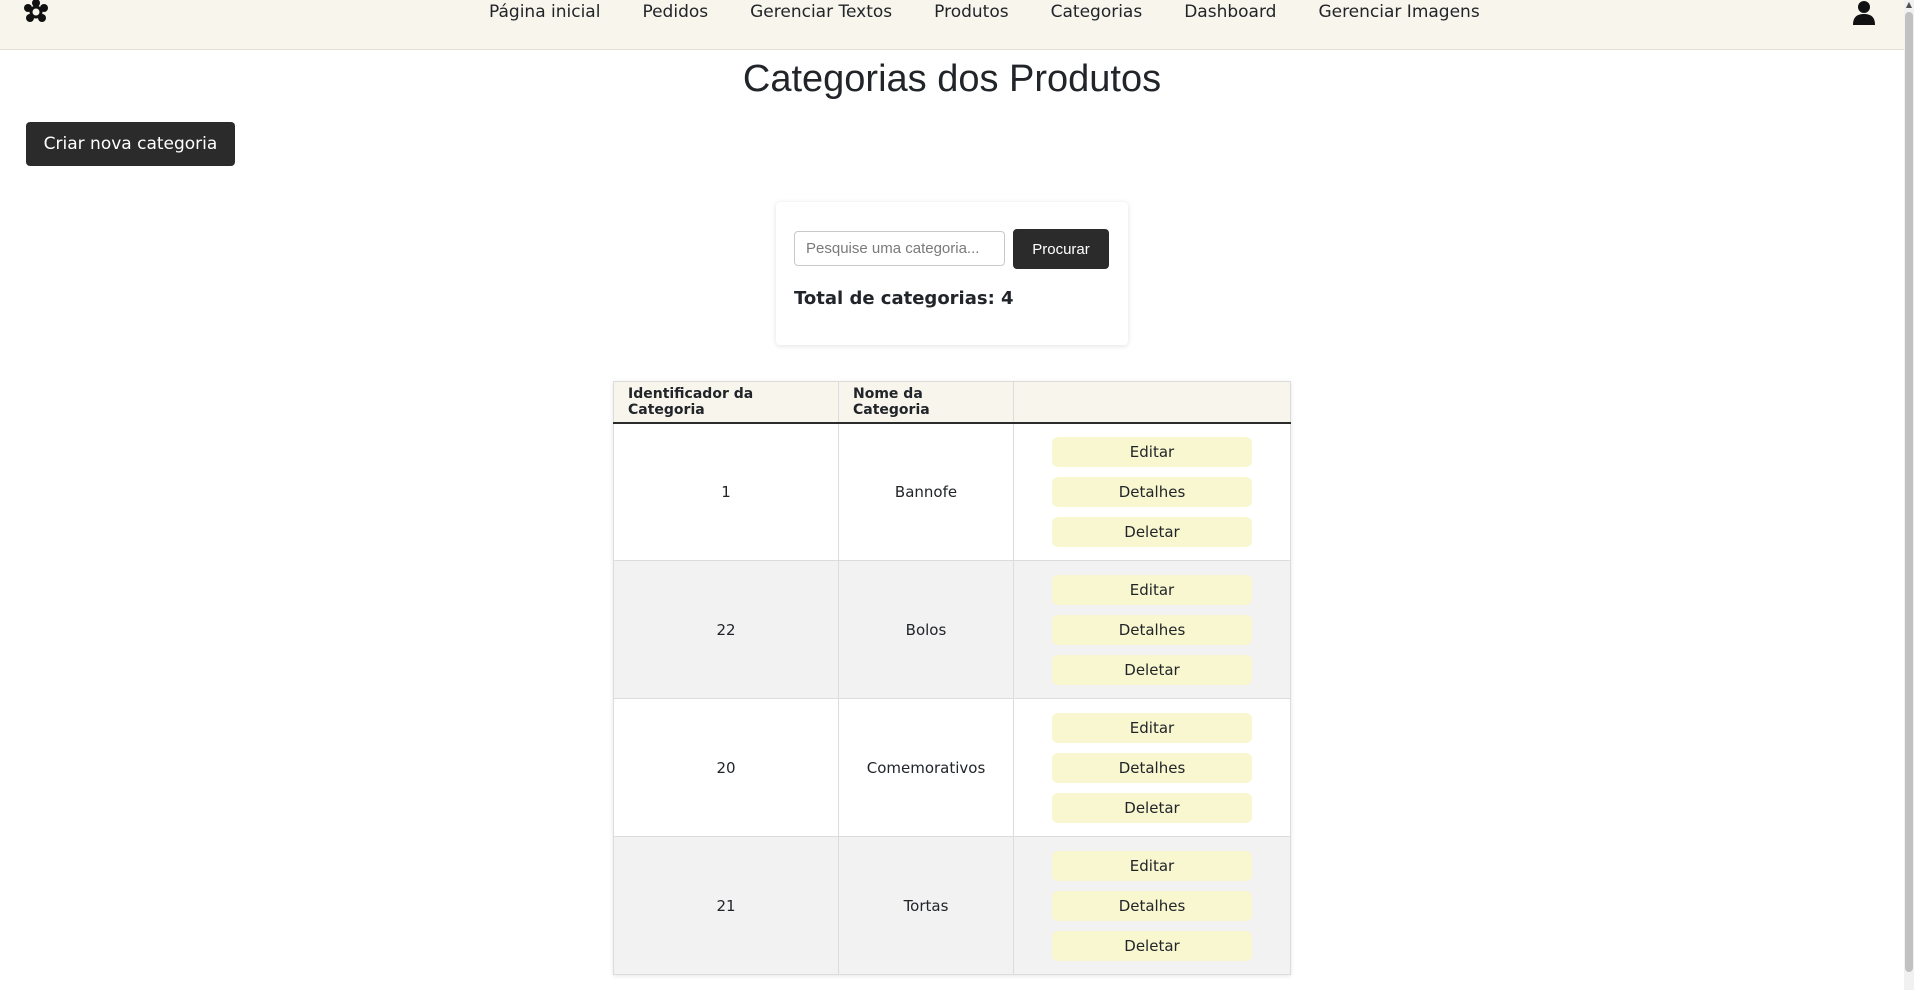 This screenshot has width=1914, height=990. Describe the element at coordinates (1864, 13) in the screenshot. I see `user-icon` at that location.